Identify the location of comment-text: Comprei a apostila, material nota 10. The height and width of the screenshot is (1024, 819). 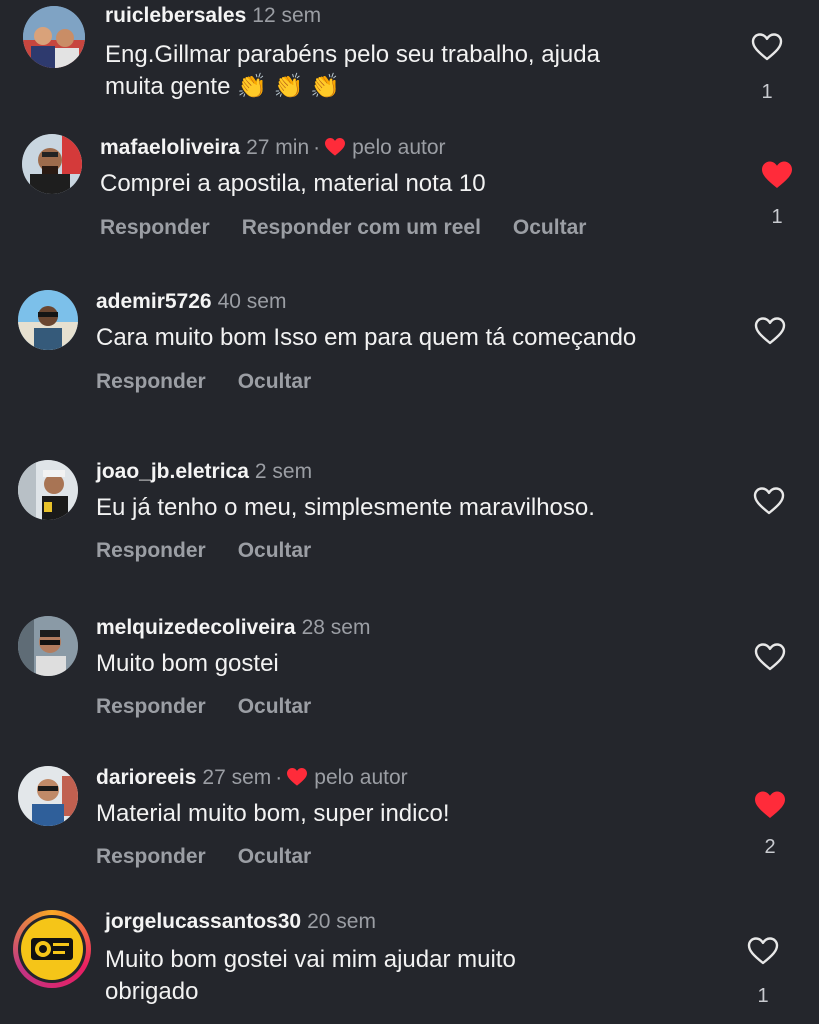
(293, 183).